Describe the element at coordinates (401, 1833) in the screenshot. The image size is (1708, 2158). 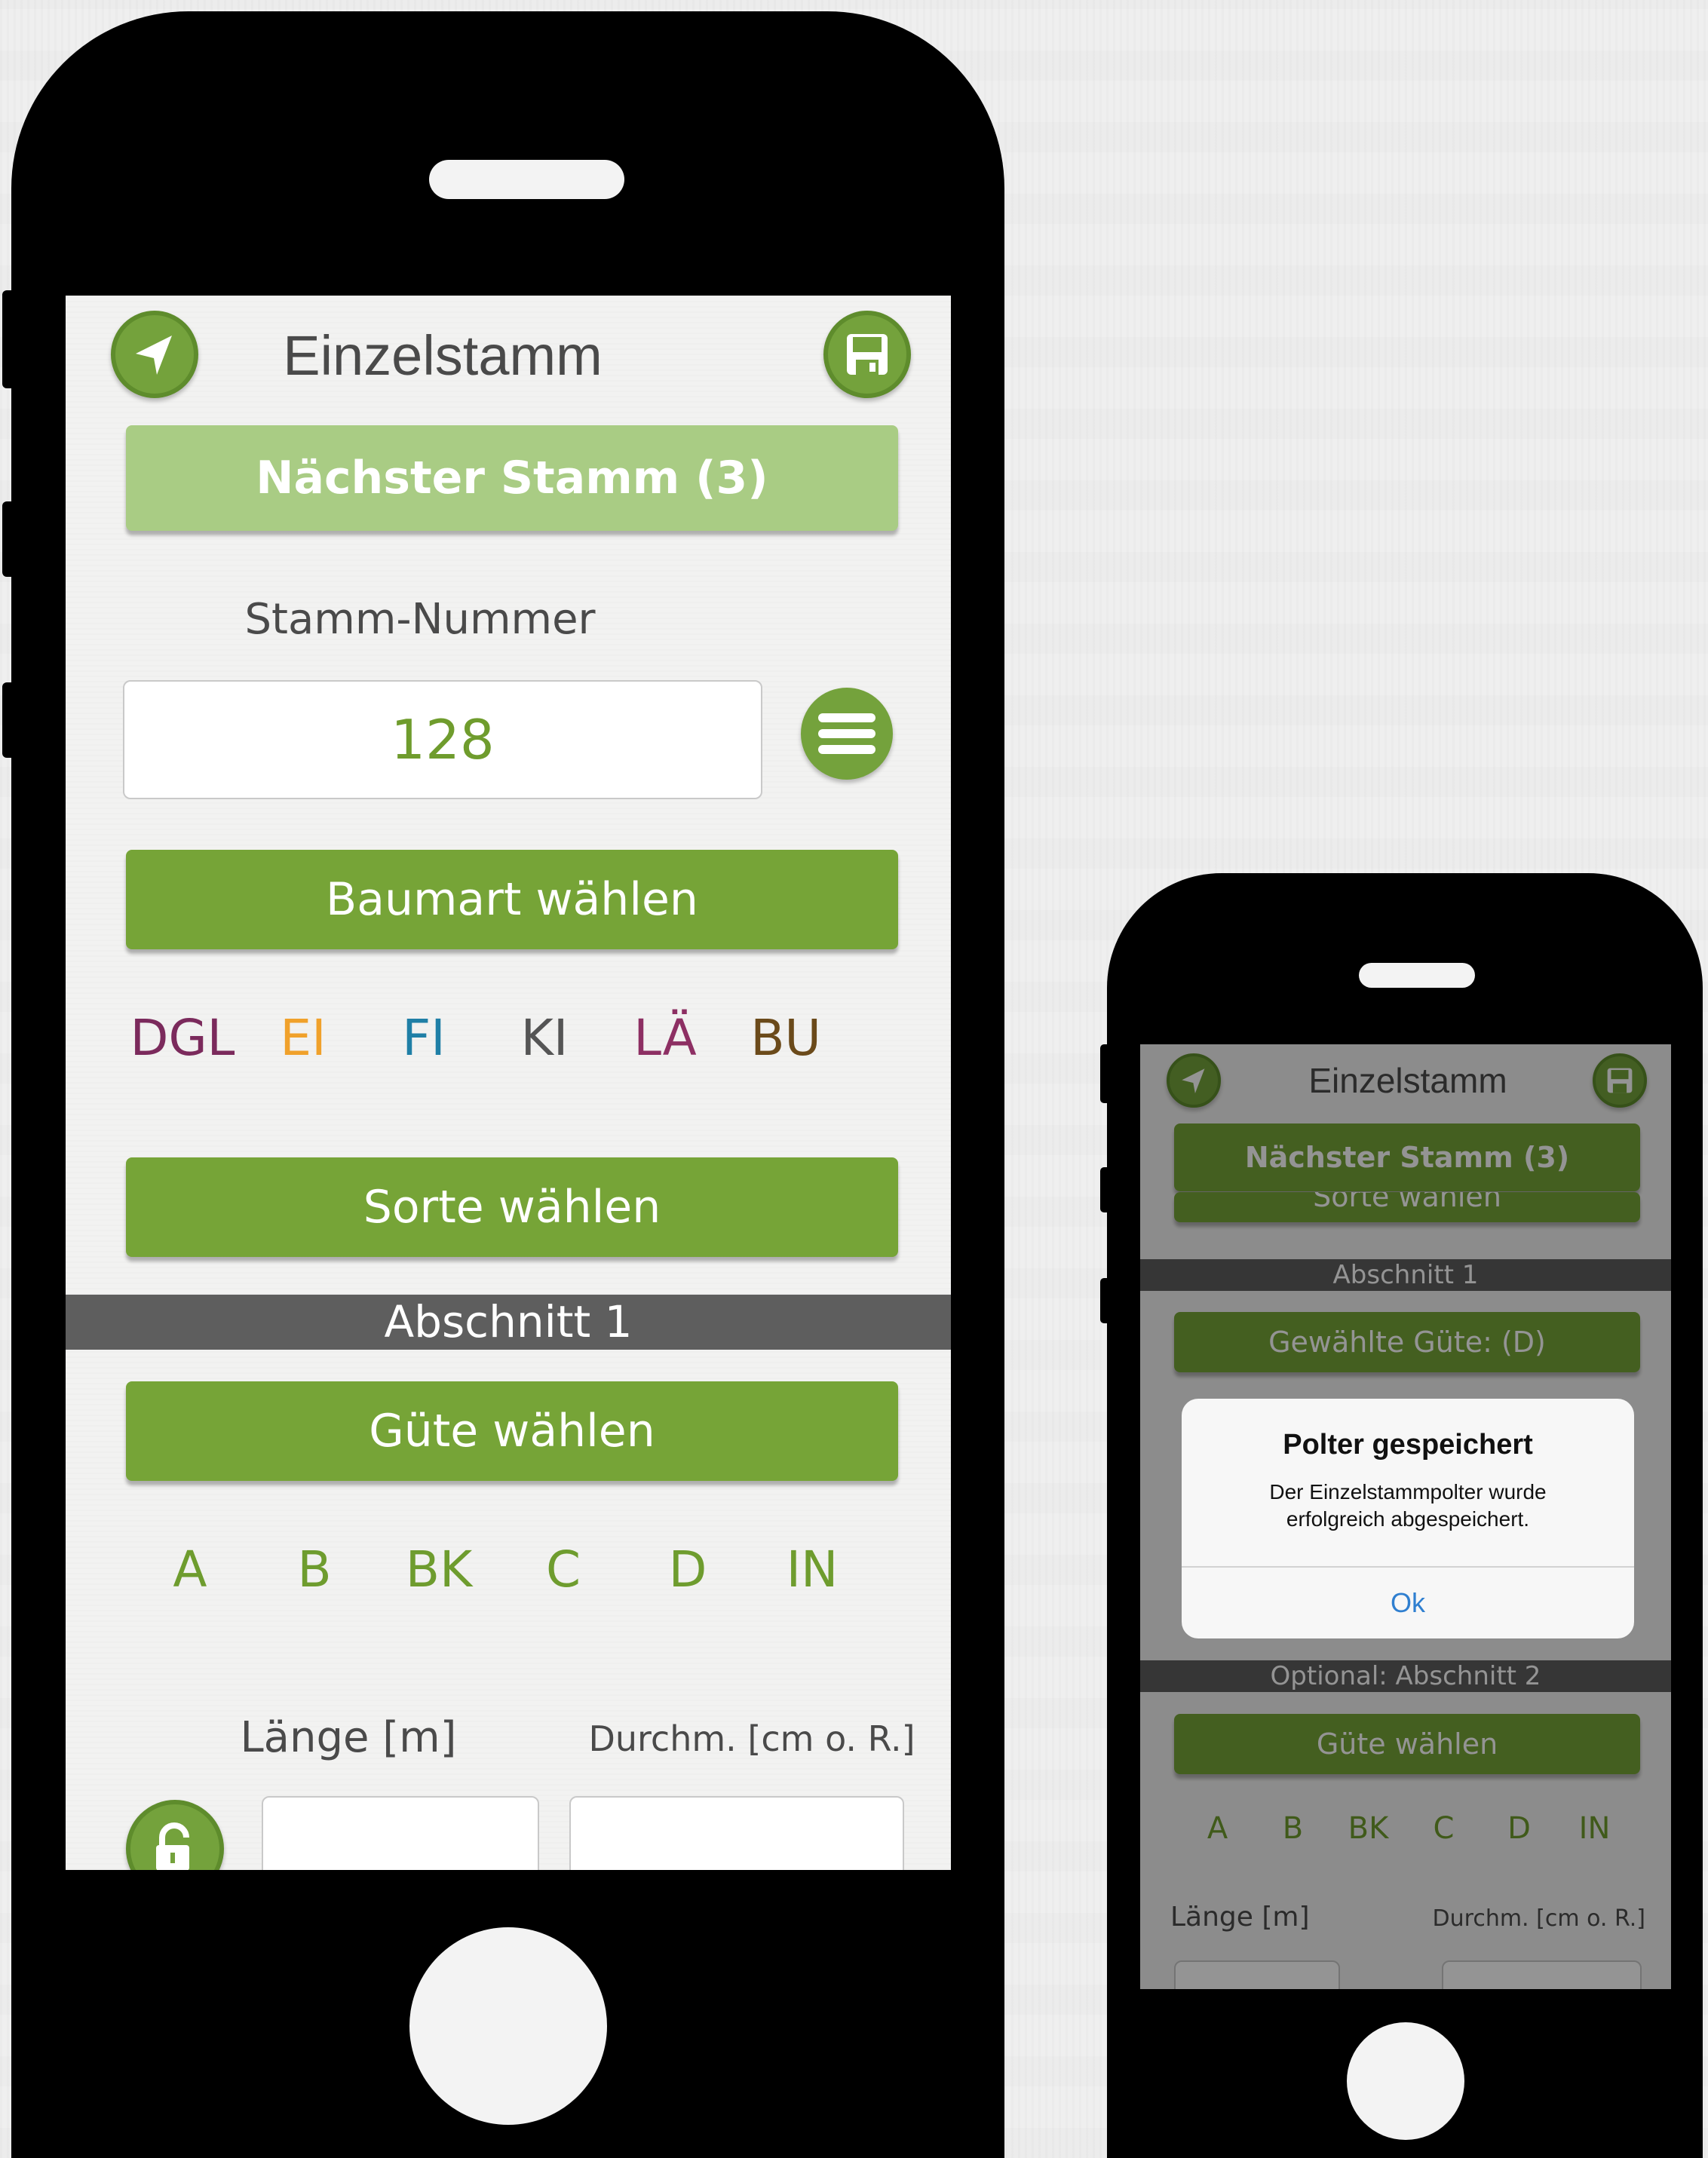
I see `length-input` at that location.